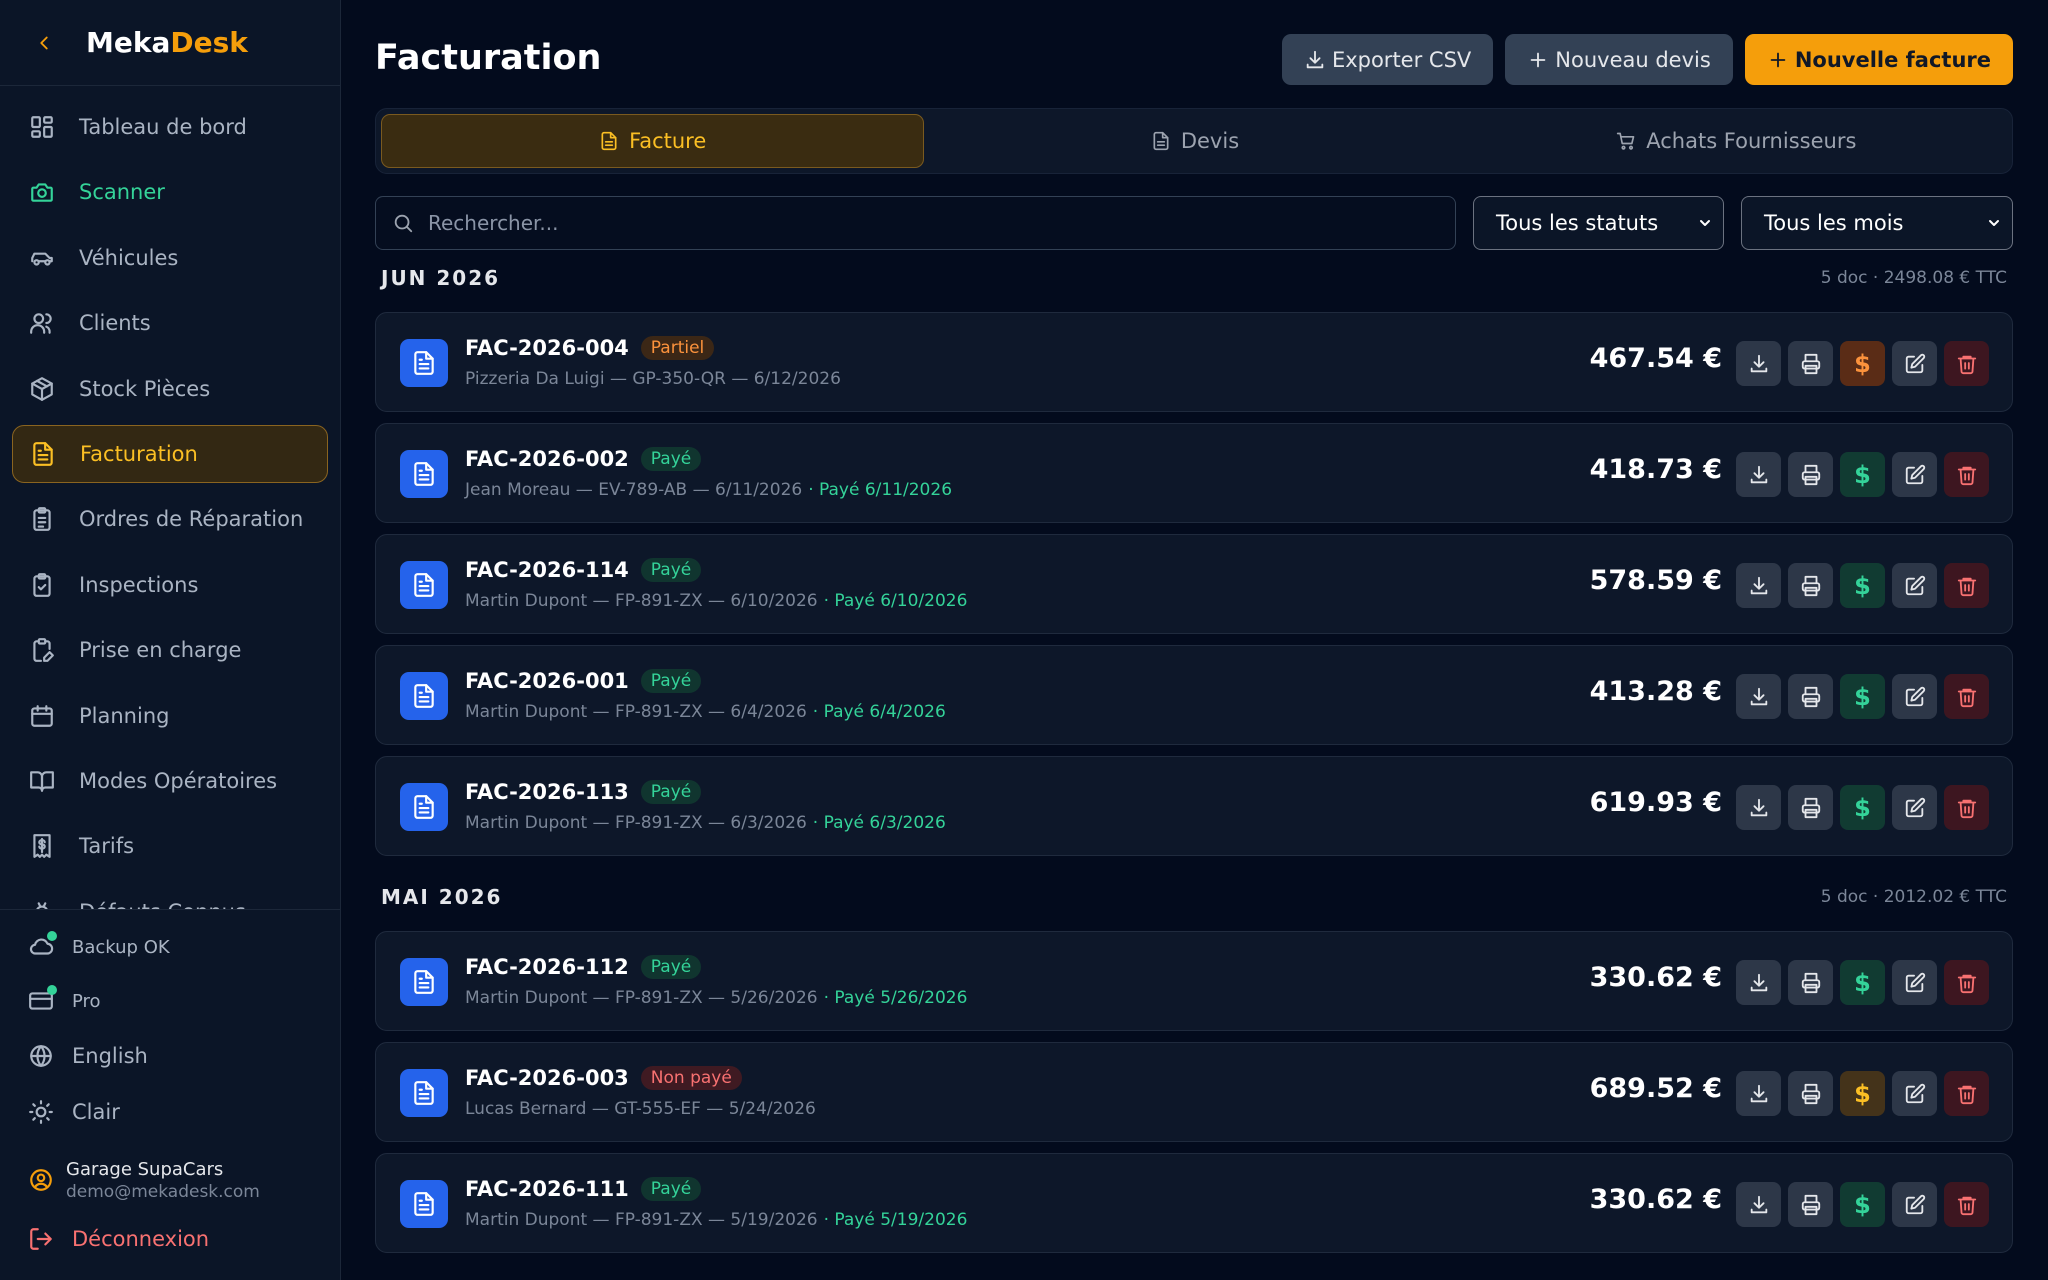  What do you see at coordinates (170, 389) in the screenshot?
I see `sidebar-item-stock: Stock Pièces` at bounding box center [170, 389].